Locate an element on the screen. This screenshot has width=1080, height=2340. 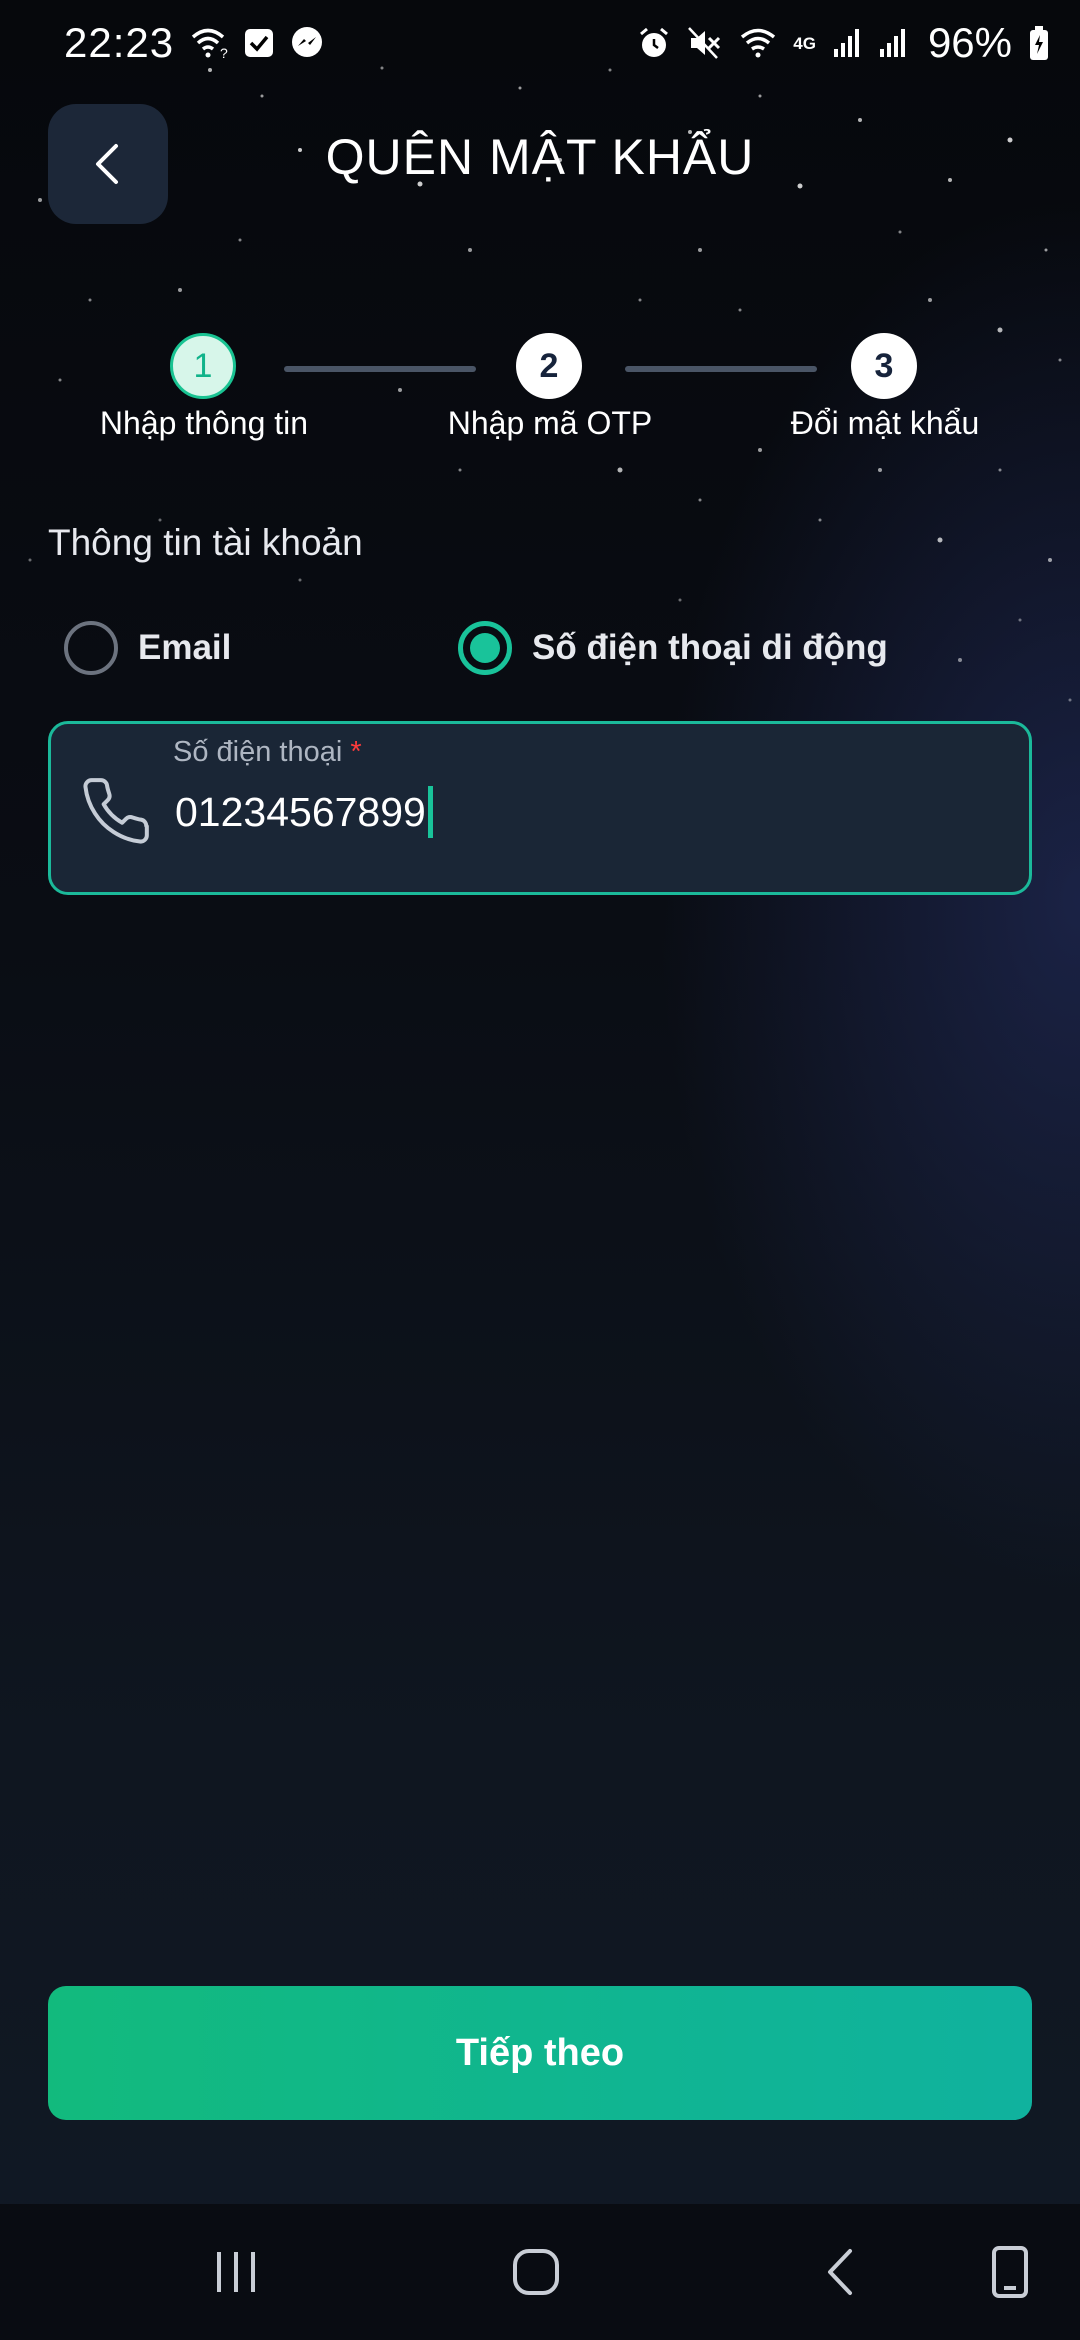
step-1-indicator: 1 is located at coordinates (203, 366).